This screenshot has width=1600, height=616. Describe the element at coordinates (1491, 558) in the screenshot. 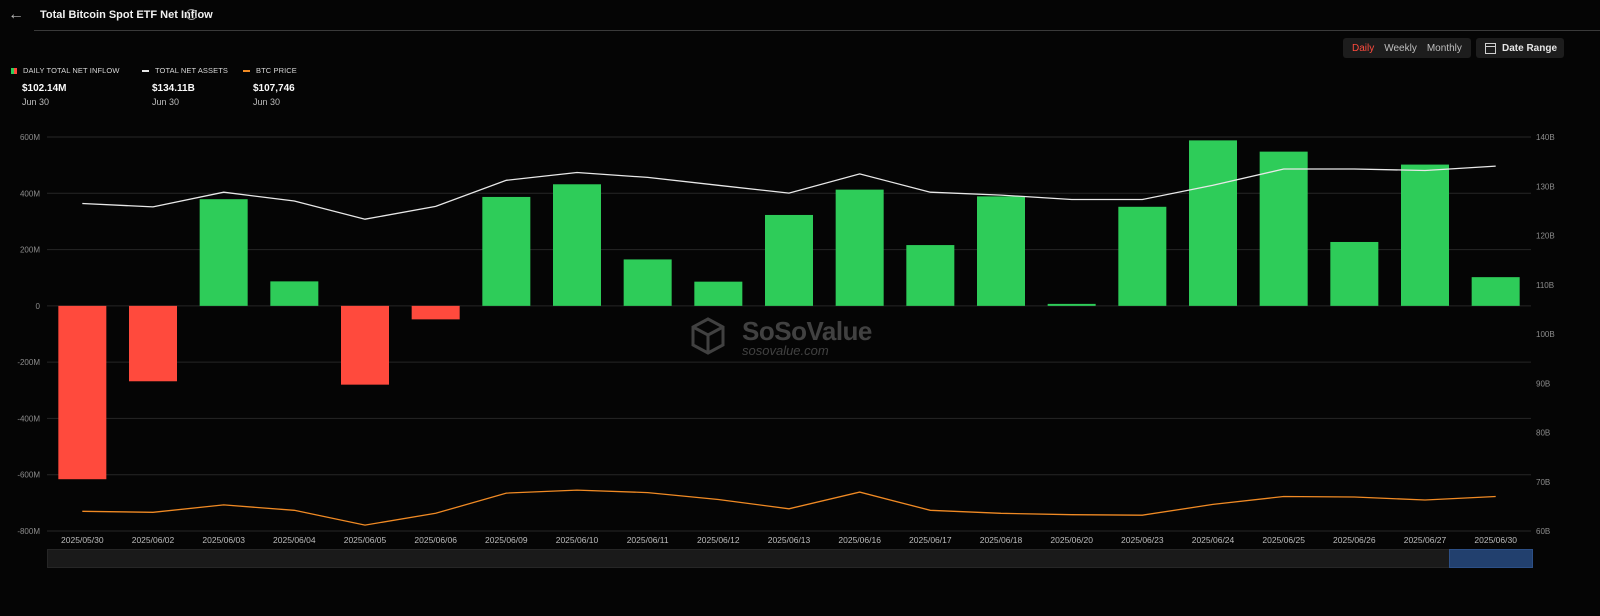

I see `range-handle` at that location.